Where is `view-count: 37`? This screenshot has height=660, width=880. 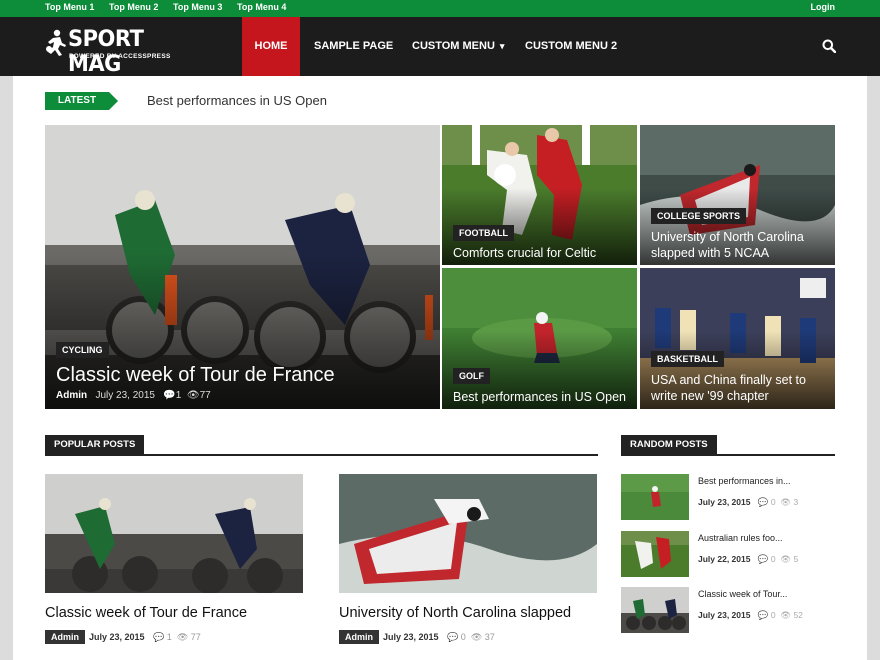 view-count: 37 is located at coordinates (489, 637).